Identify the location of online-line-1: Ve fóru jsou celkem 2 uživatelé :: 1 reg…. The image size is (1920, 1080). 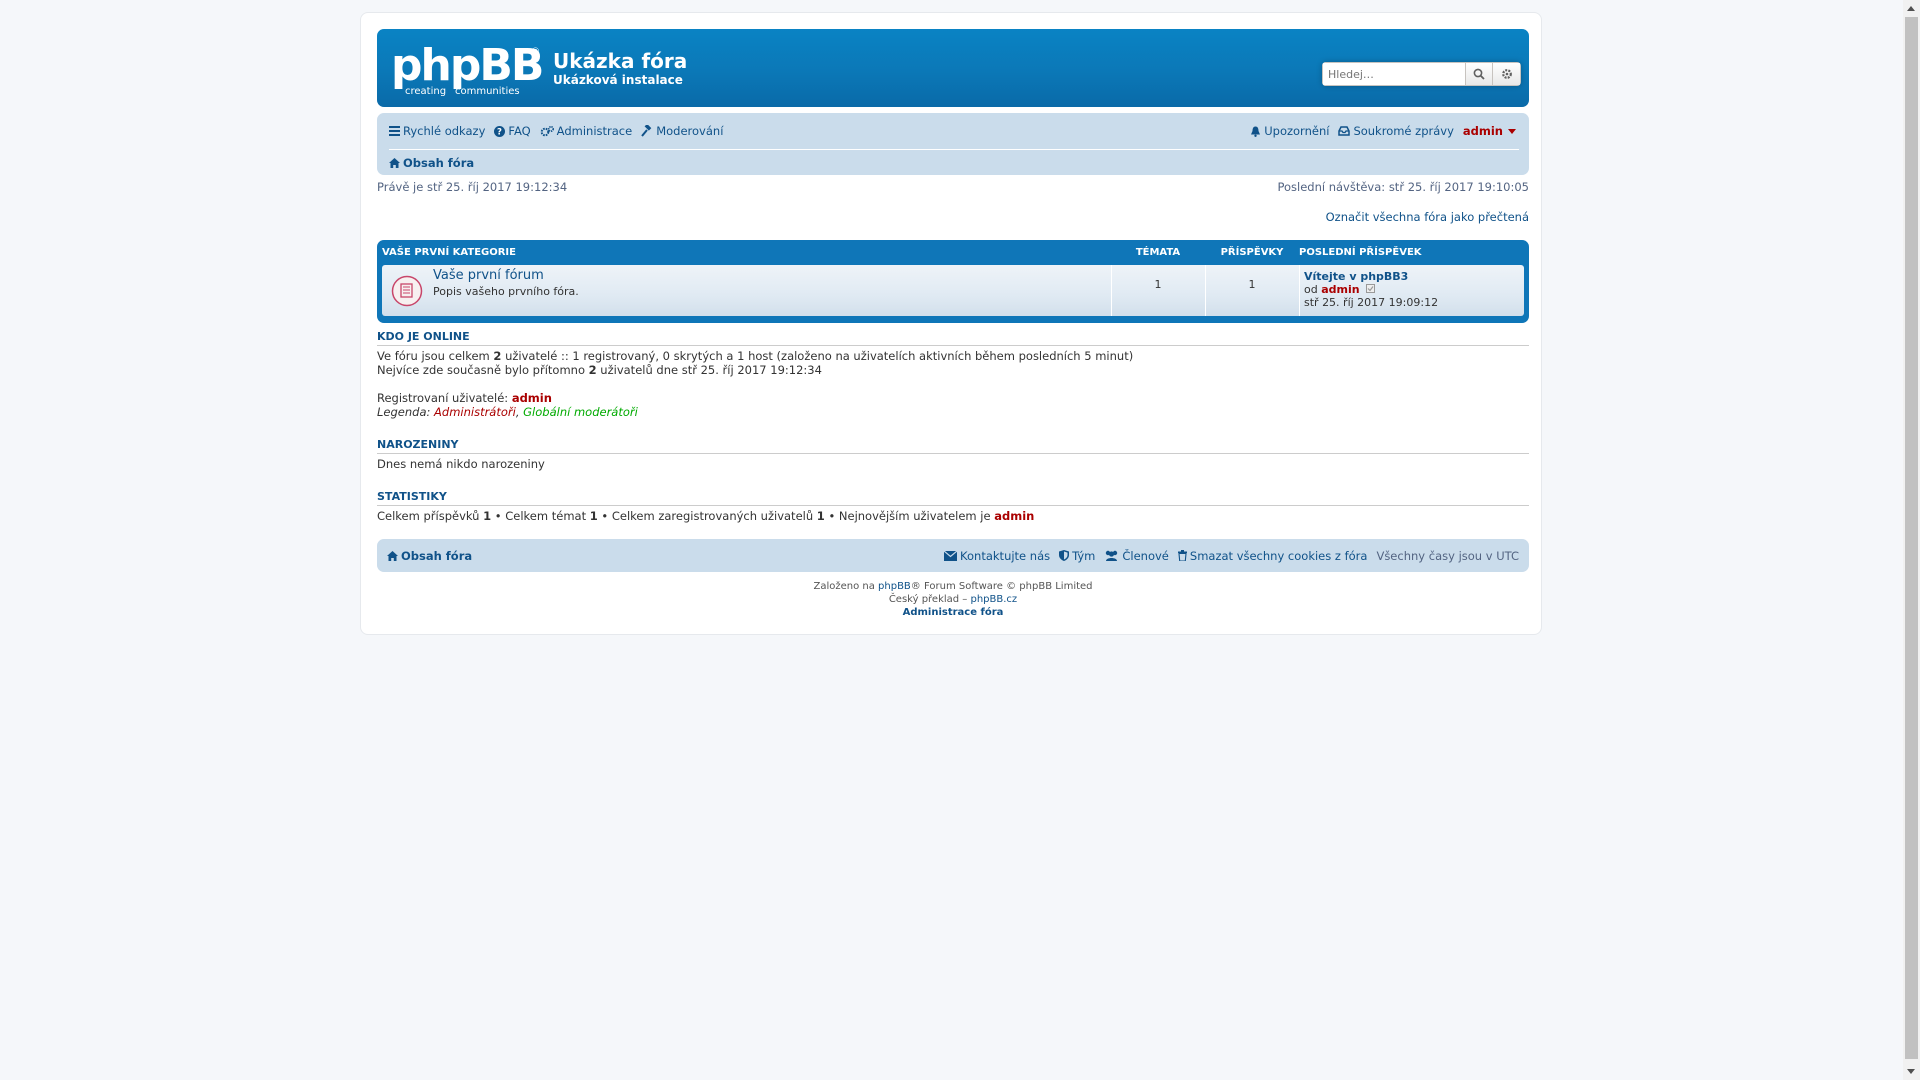
(755, 356).